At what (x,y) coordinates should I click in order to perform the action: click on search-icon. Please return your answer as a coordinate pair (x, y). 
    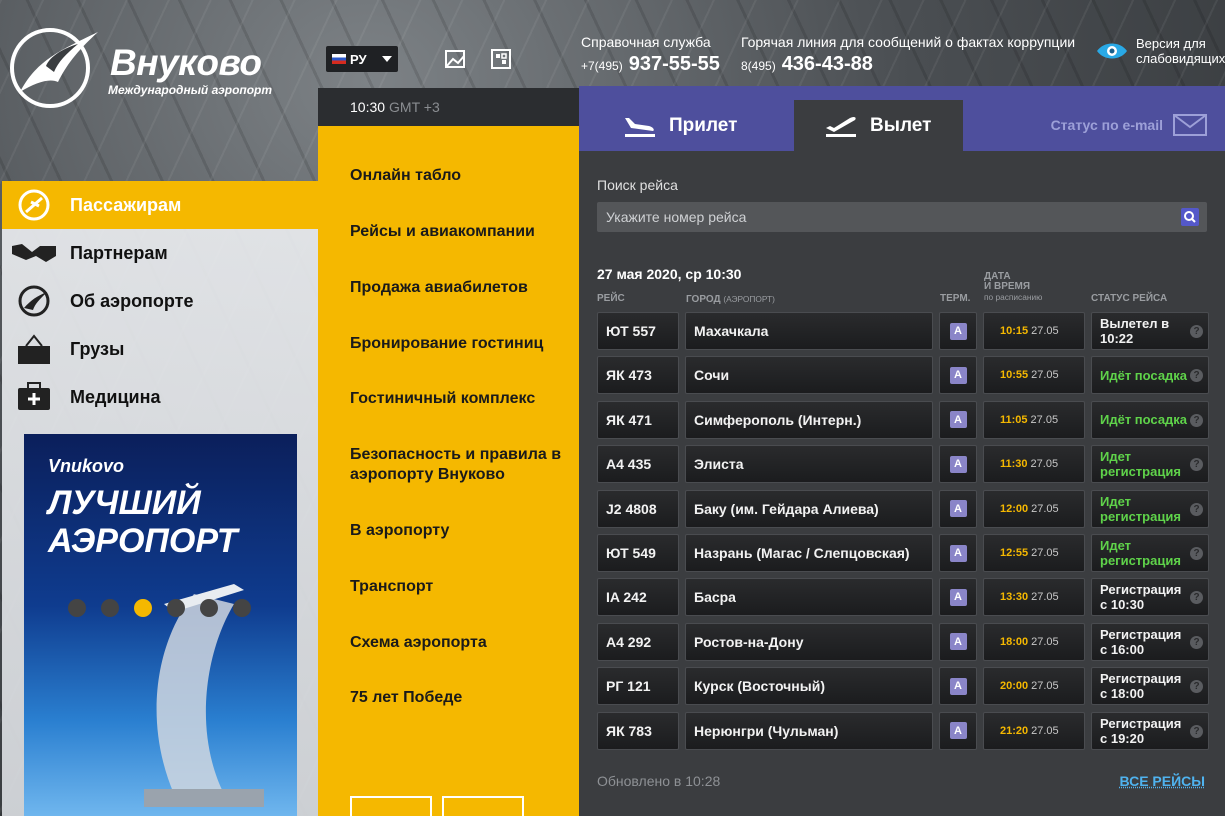
    Looking at the image, I should click on (1190, 217).